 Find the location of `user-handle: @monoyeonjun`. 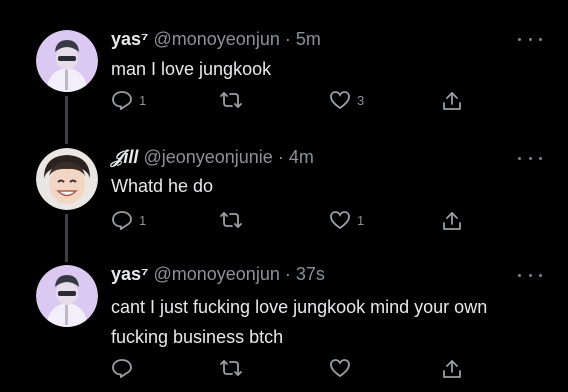

user-handle: @monoyeonjun is located at coordinates (216, 274).